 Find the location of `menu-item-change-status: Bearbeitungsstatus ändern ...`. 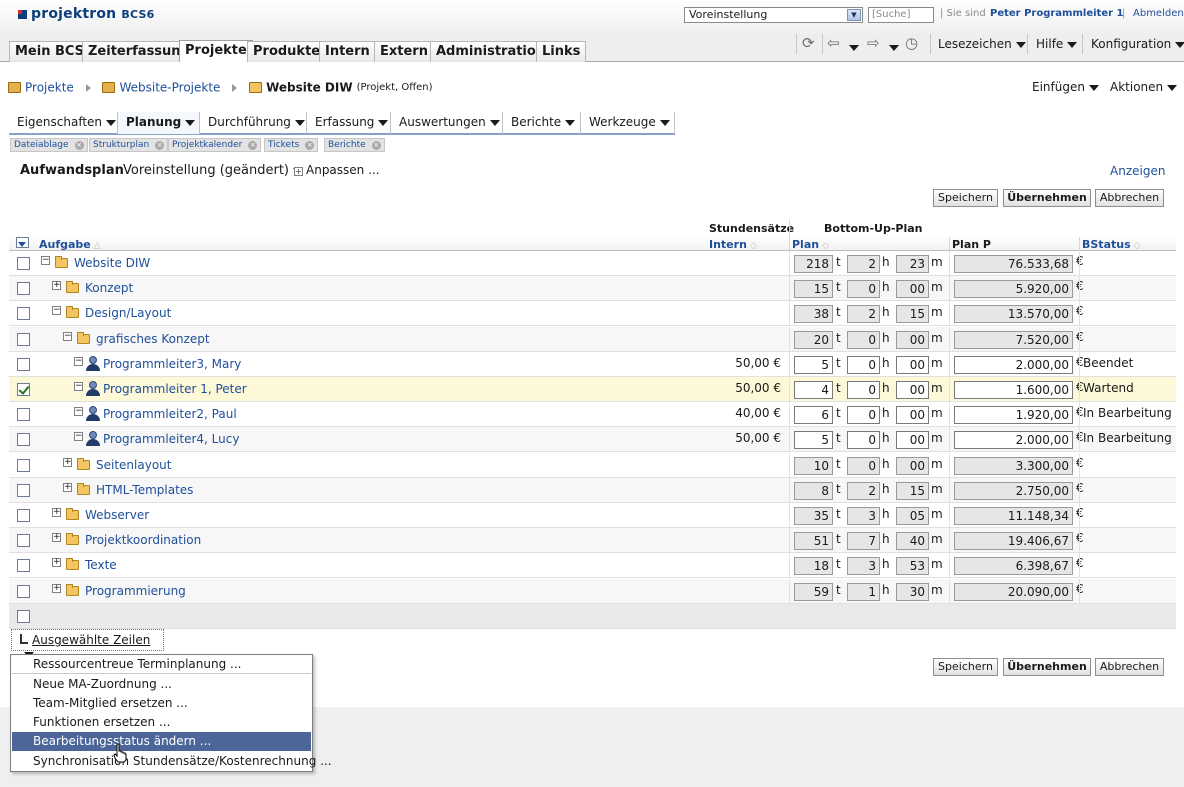

menu-item-change-status: Bearbeitungsstatus ändern ... is located at coordinates (161, 741).